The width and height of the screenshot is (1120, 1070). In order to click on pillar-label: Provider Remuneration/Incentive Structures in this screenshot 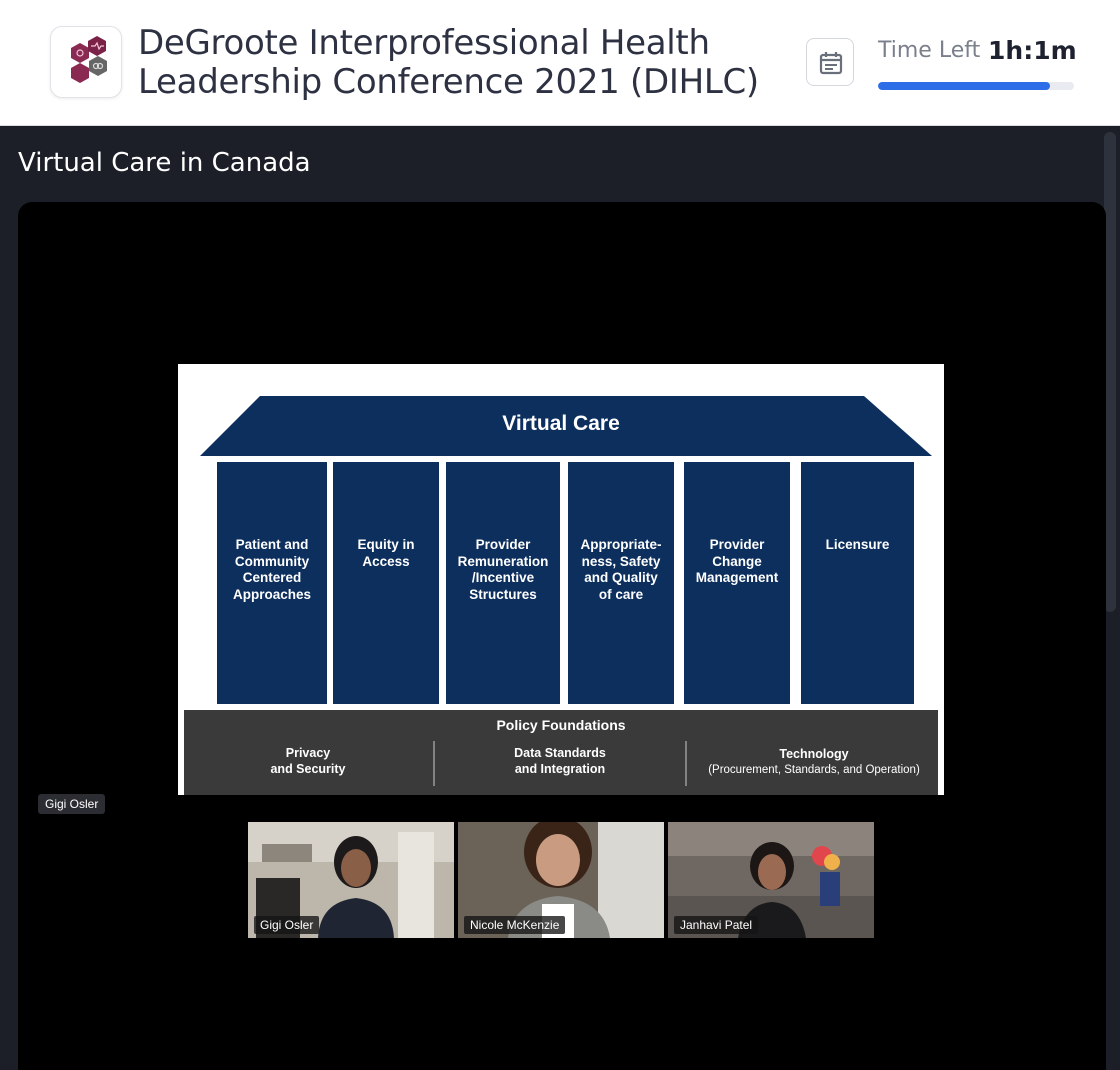, I will do `click(503, 569)`.